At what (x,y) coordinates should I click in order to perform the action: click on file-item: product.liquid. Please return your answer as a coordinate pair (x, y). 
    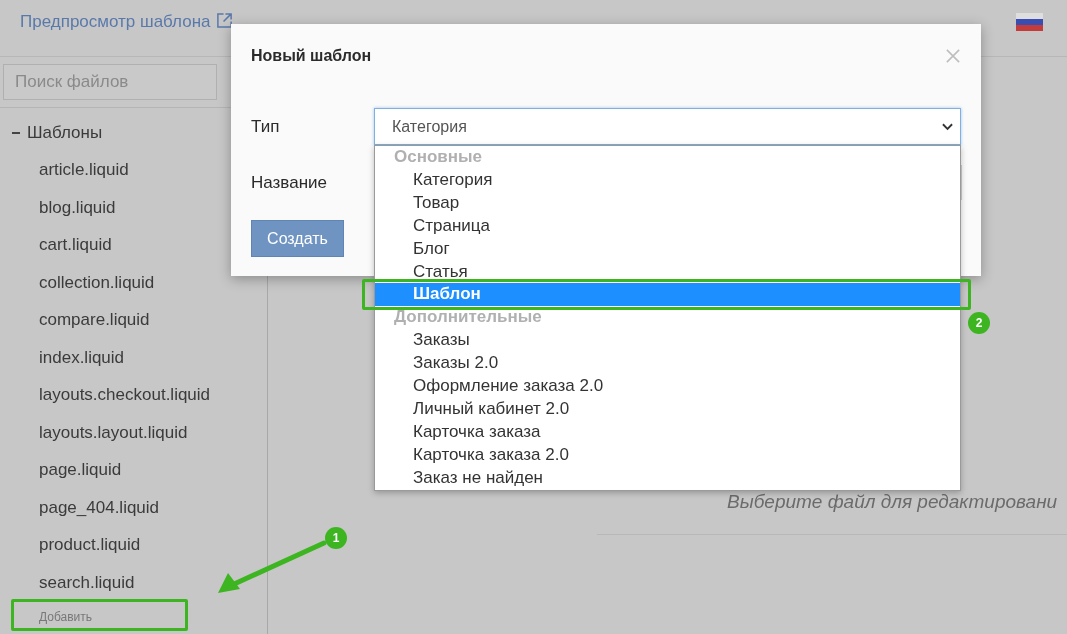
    Looking at the image, I should click on (90, 545).